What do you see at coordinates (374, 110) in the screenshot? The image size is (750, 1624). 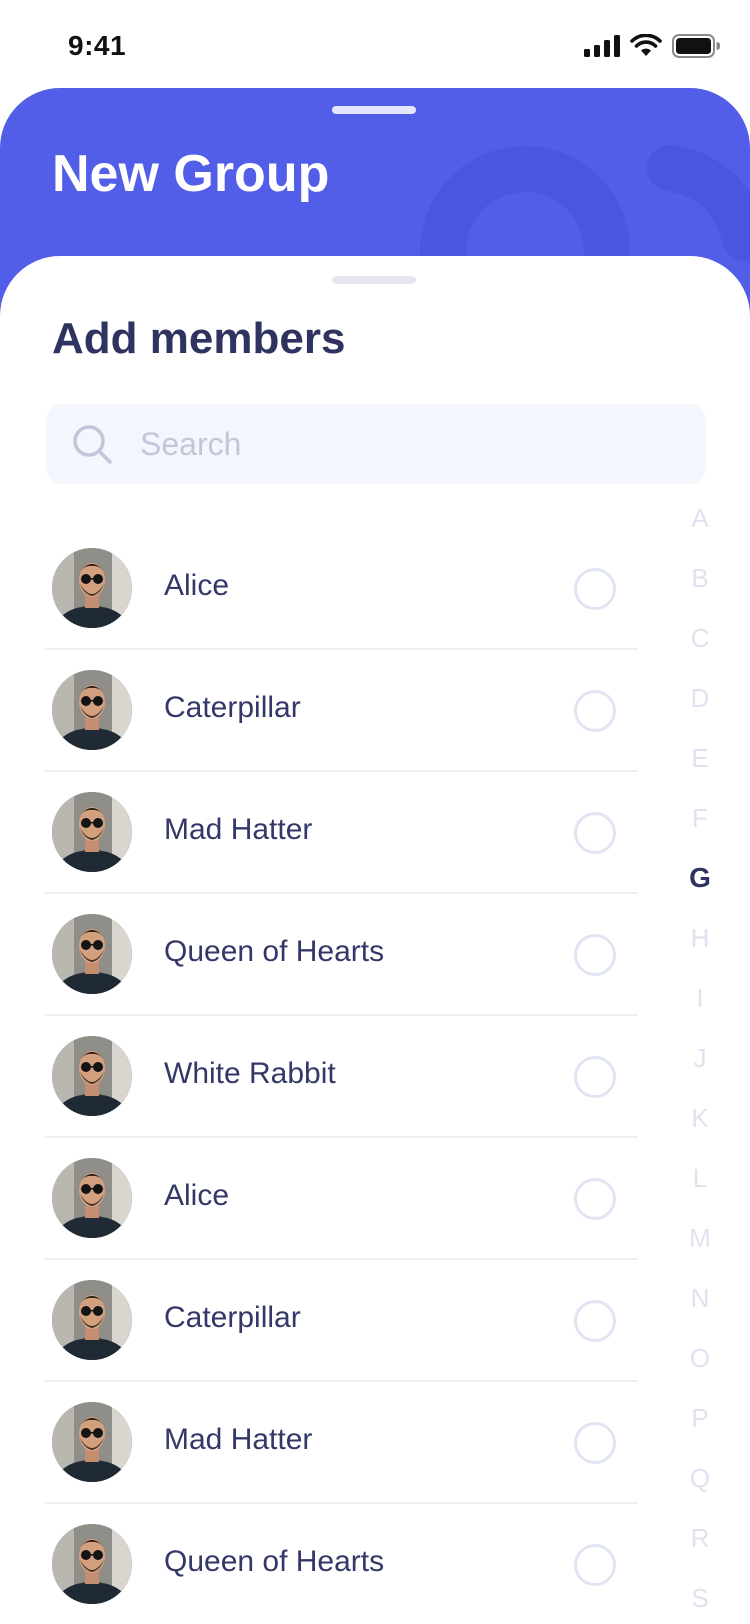 I see `top-drag-handle` at bounding box center [374, 110].